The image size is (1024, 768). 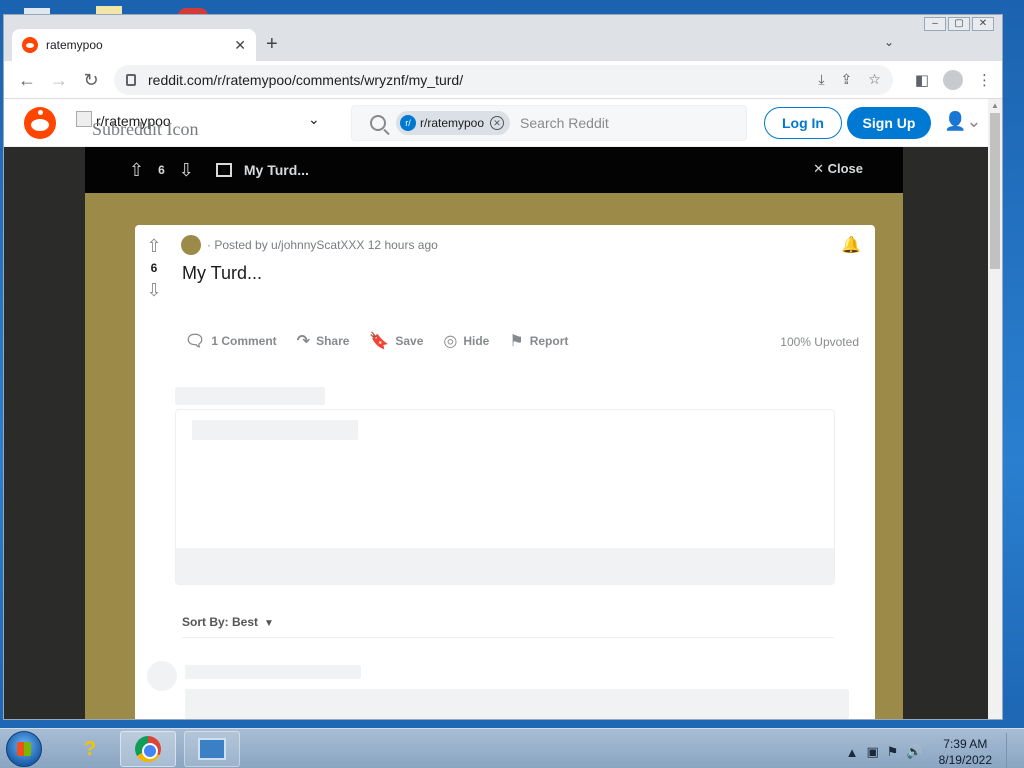 I want to click on signup-button: Sign Up, so click(x=889, y=123).